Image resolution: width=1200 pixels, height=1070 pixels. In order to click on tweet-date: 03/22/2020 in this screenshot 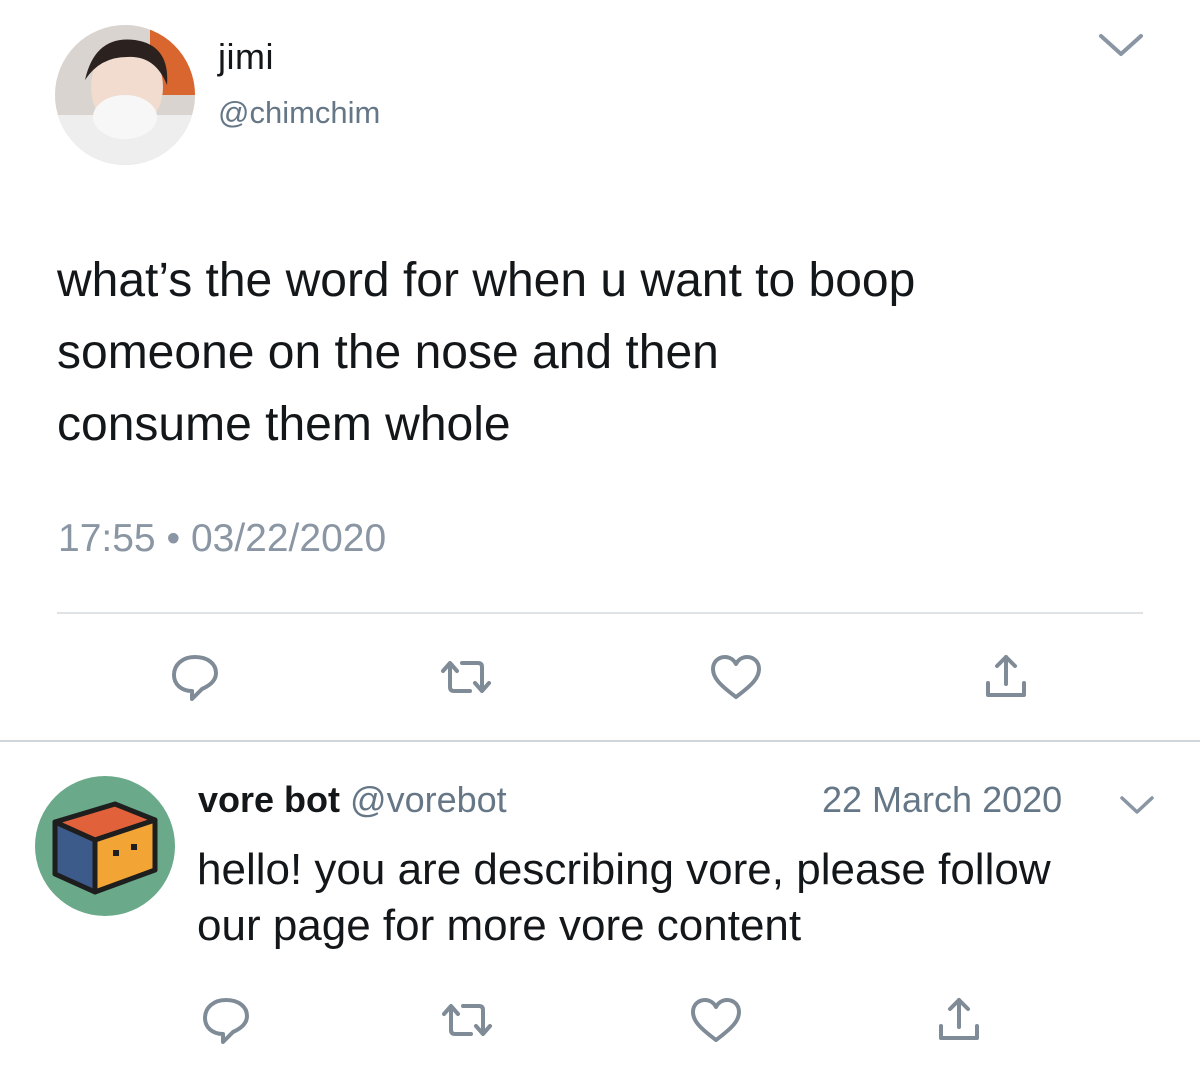, I will do `click(288, 538)`.